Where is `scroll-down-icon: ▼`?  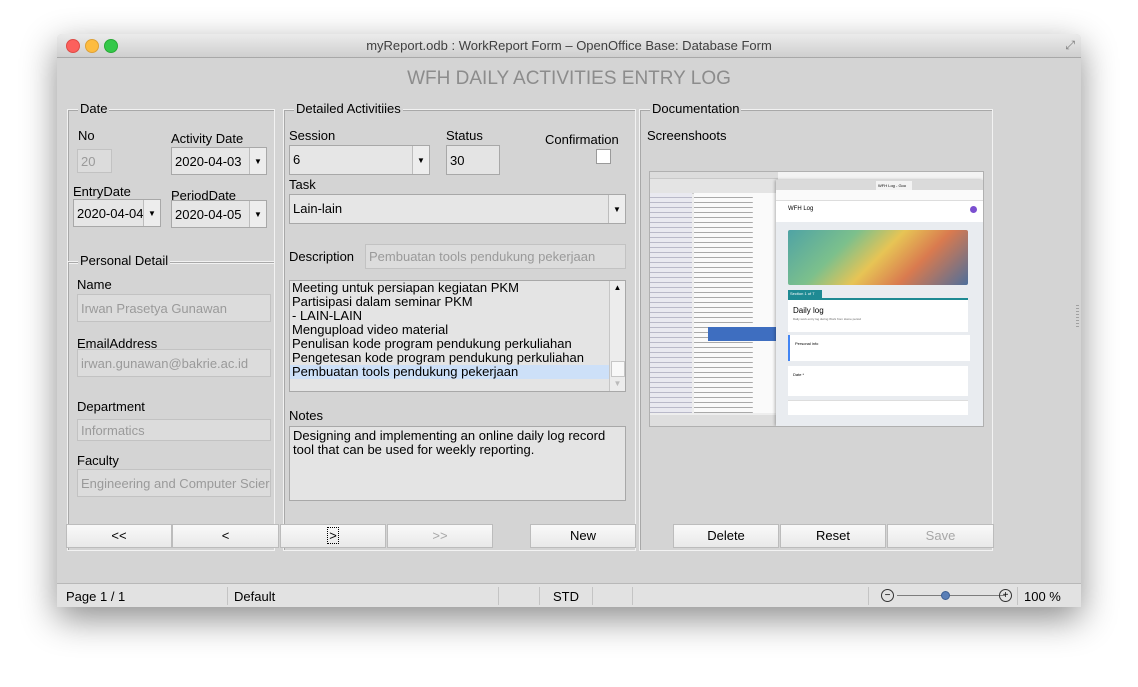 scroll-down-icon: ▼ is located at coordinates (617, 384).